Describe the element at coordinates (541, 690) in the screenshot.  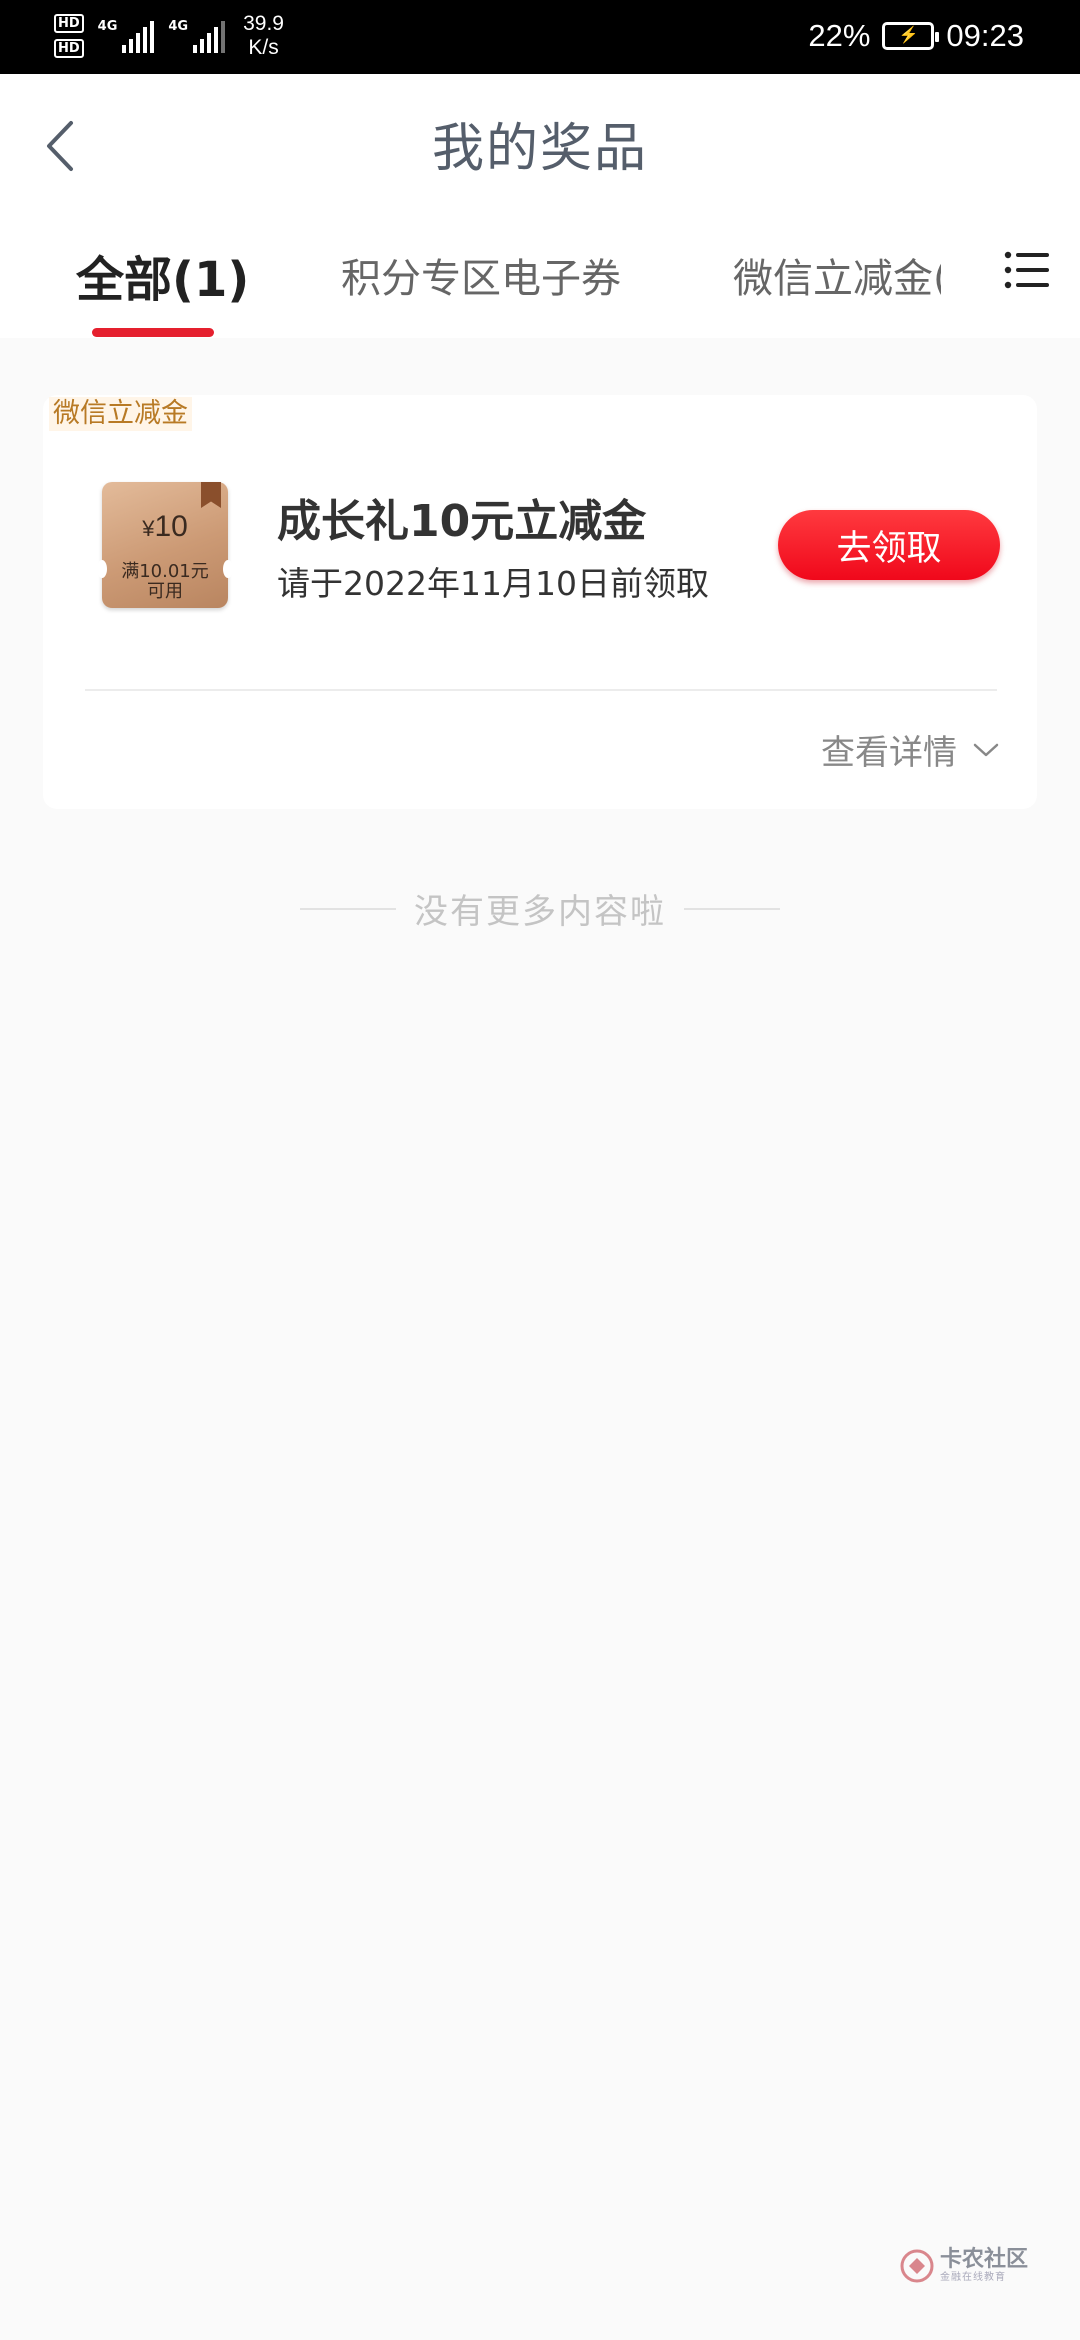
I see `card-divider` at that location.